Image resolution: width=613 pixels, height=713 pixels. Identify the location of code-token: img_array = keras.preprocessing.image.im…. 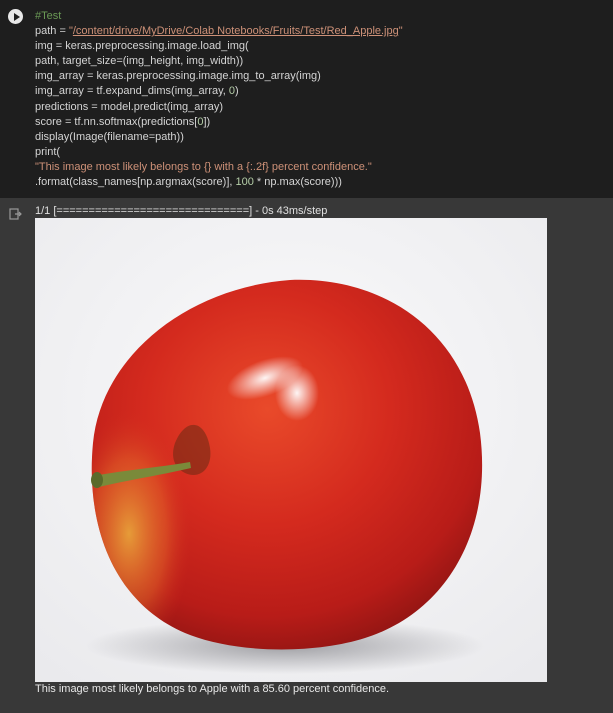
(178, 76).